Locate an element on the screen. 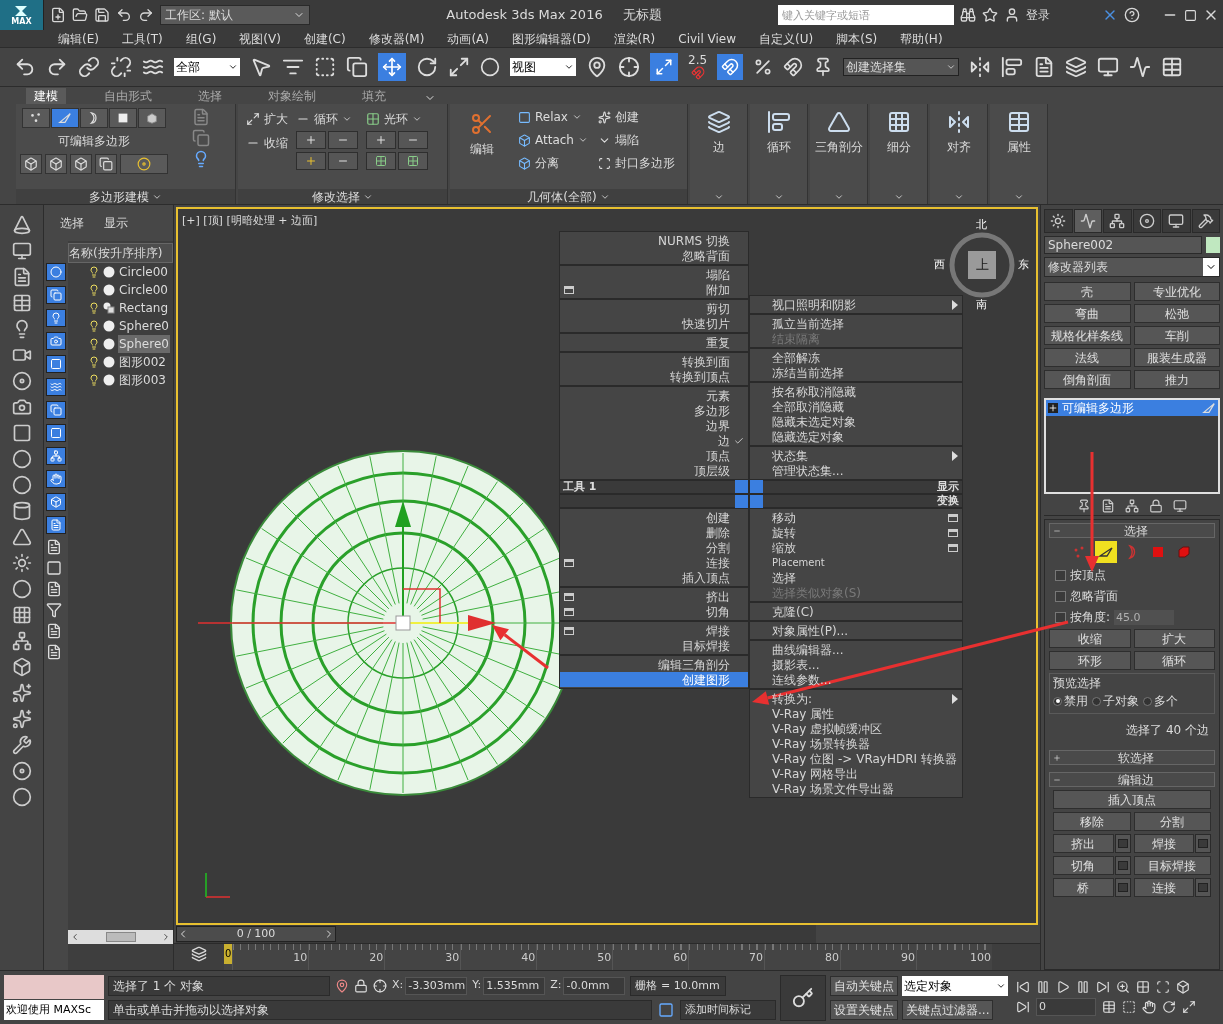  selection-status: 选择了 1 个 对象 is located at coordinates (219, 985).